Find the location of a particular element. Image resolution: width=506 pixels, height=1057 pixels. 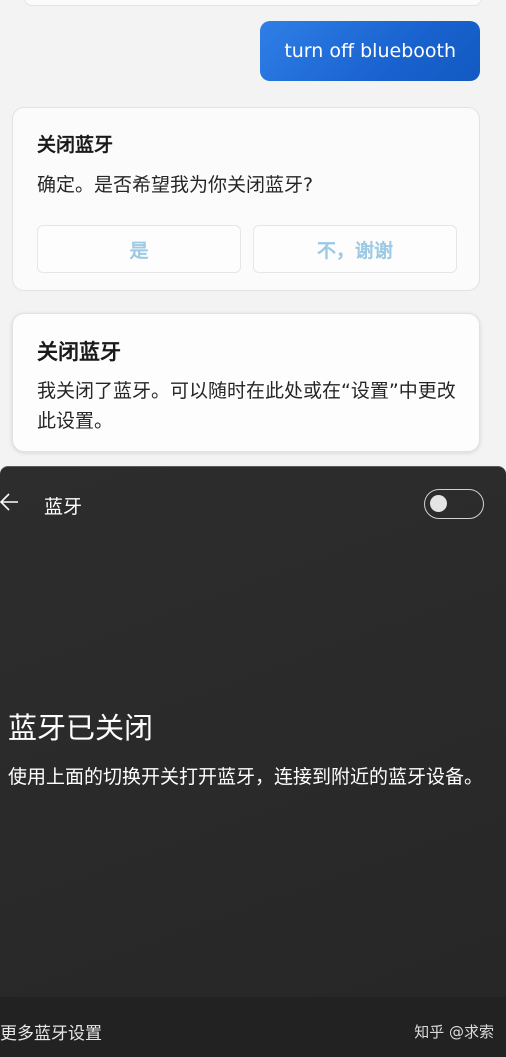

panel-title: 蓝牙 is located at coordinates (63, 507).